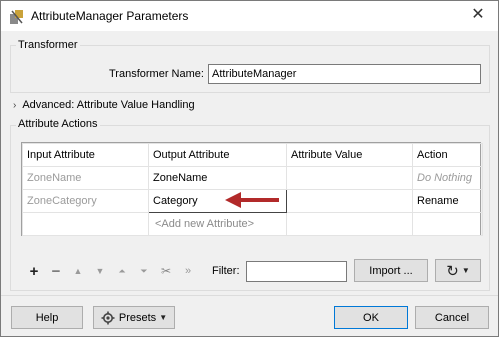 The width and height of the screenshot is (499, 337). What do you see at coordinates (137, 317) in the screenshot?
I see `presets-label: Presets` at bounding box center [137, 317].